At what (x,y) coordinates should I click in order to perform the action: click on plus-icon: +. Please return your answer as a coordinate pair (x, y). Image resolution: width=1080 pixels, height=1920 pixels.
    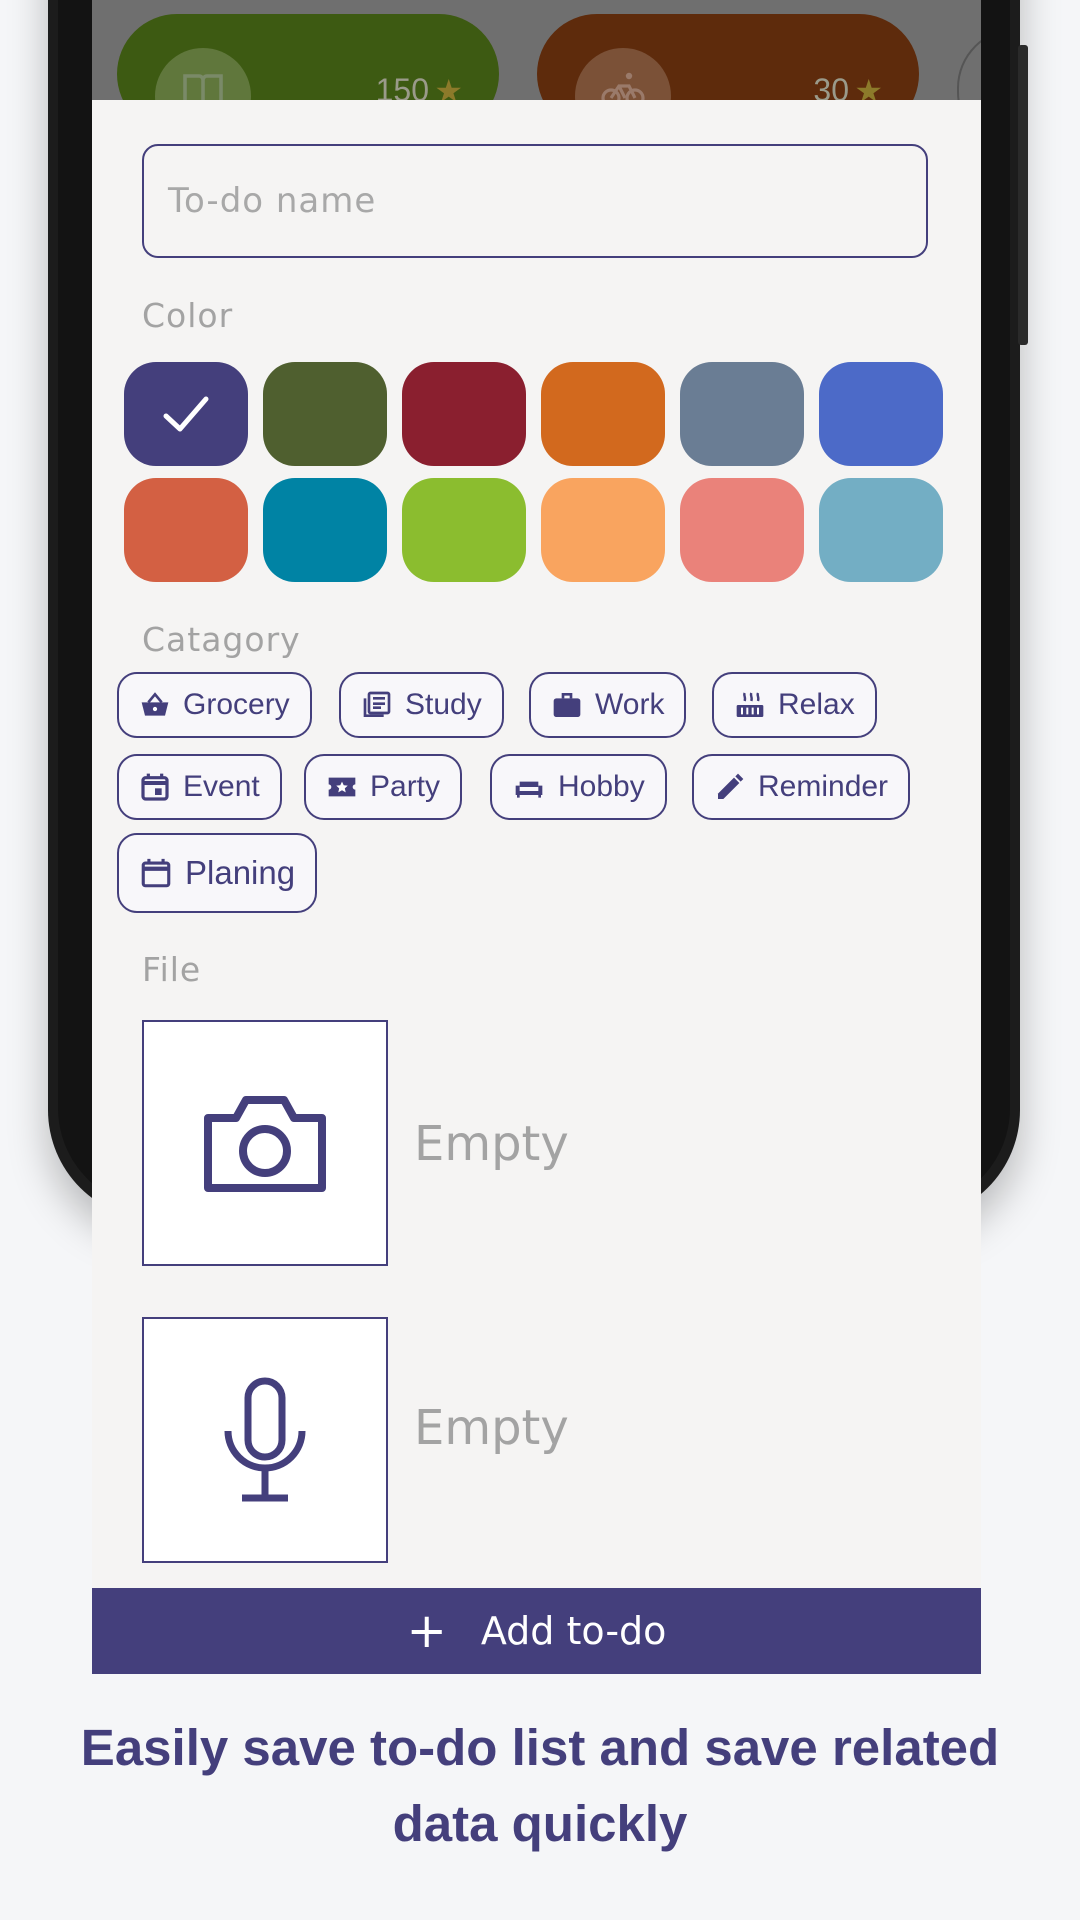
    Looking at the image, I should click on (426, 1631).